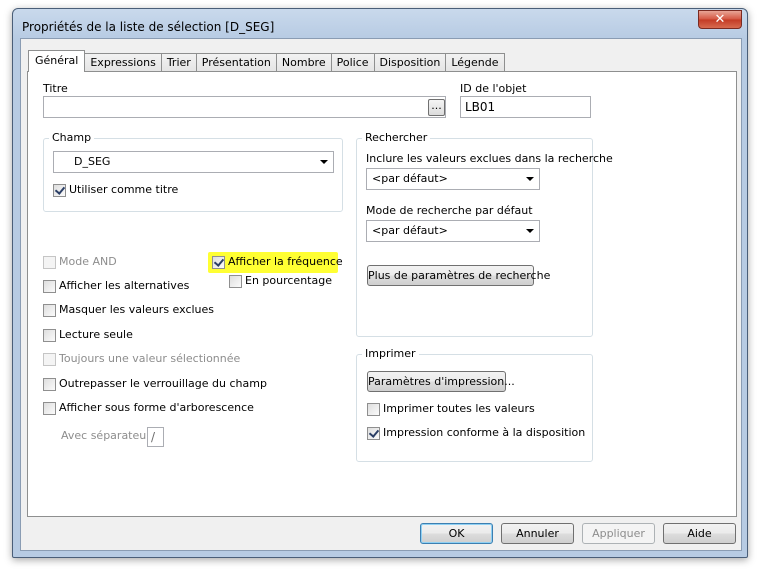 The width and height of the screenshot is (763, 571). I want to click on tab-general: Général, so click(57, 61).